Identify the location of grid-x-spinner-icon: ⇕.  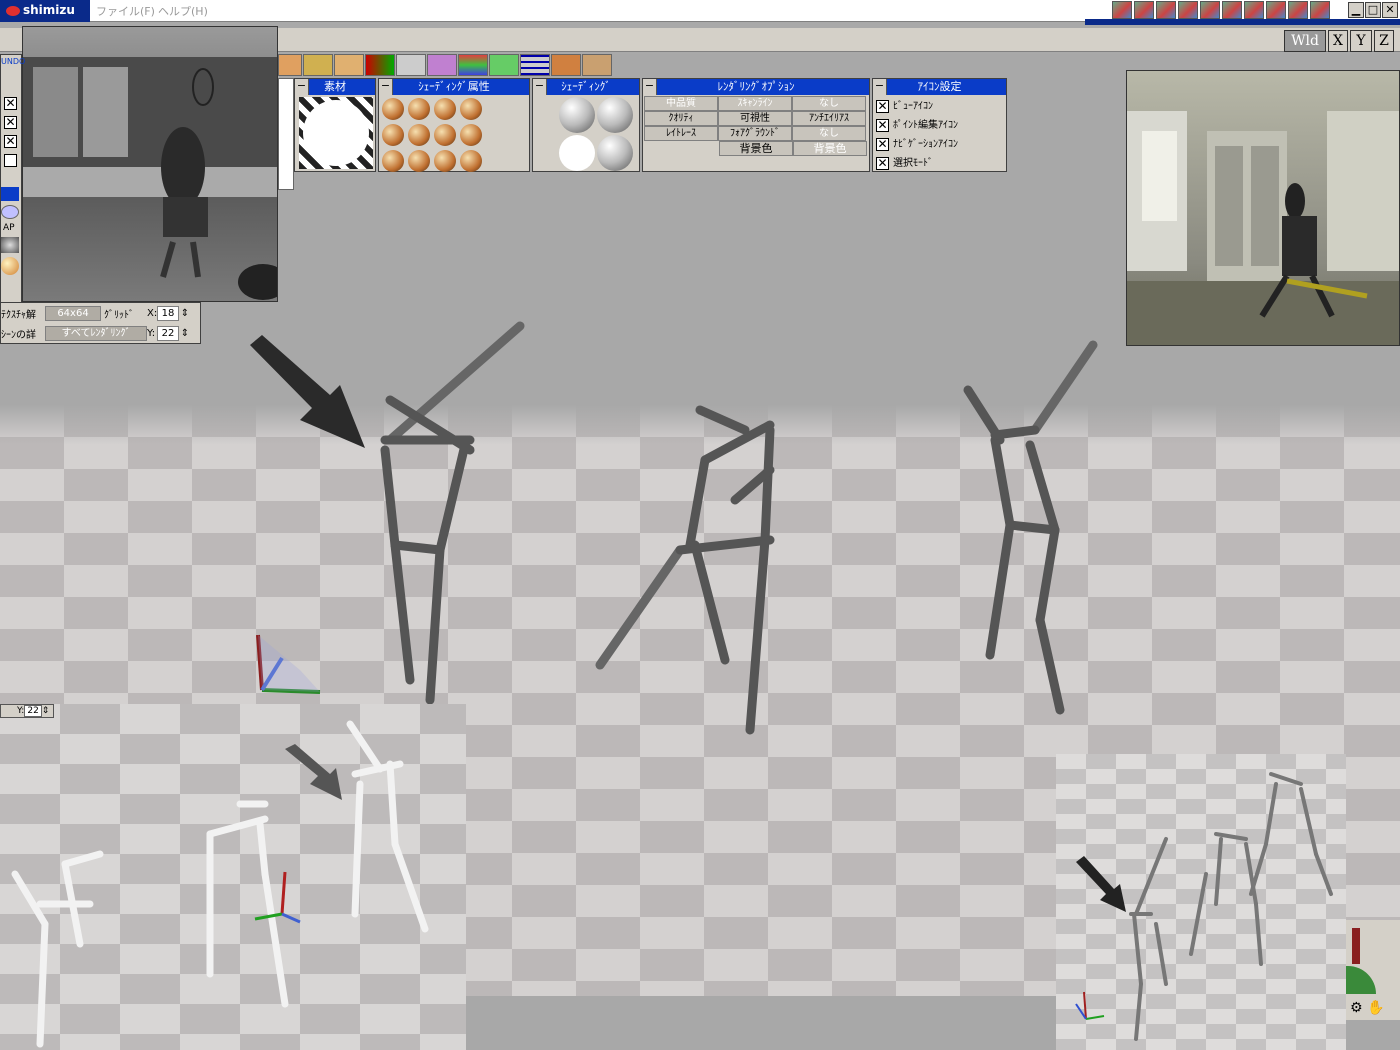
(185, 313).